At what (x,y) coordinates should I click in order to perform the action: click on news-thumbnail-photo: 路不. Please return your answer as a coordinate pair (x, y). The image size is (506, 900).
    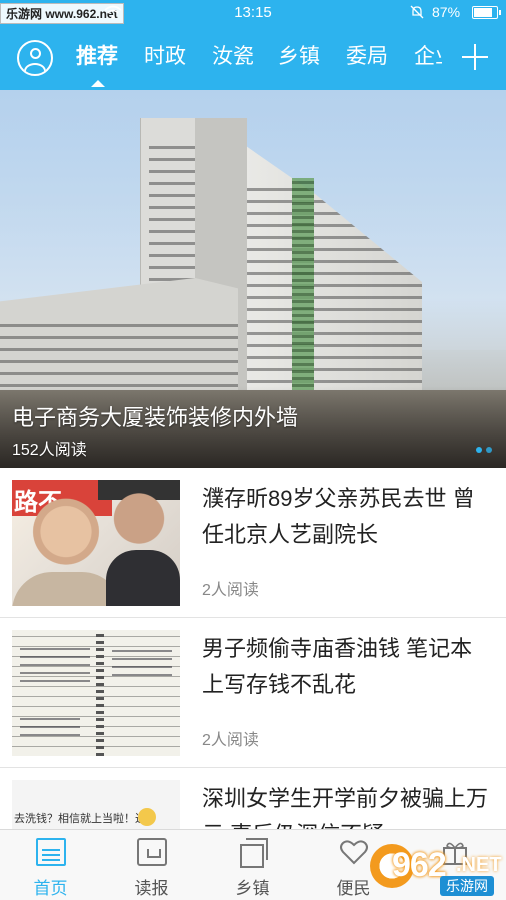
    Looking at the image, I should click on (96, 543).